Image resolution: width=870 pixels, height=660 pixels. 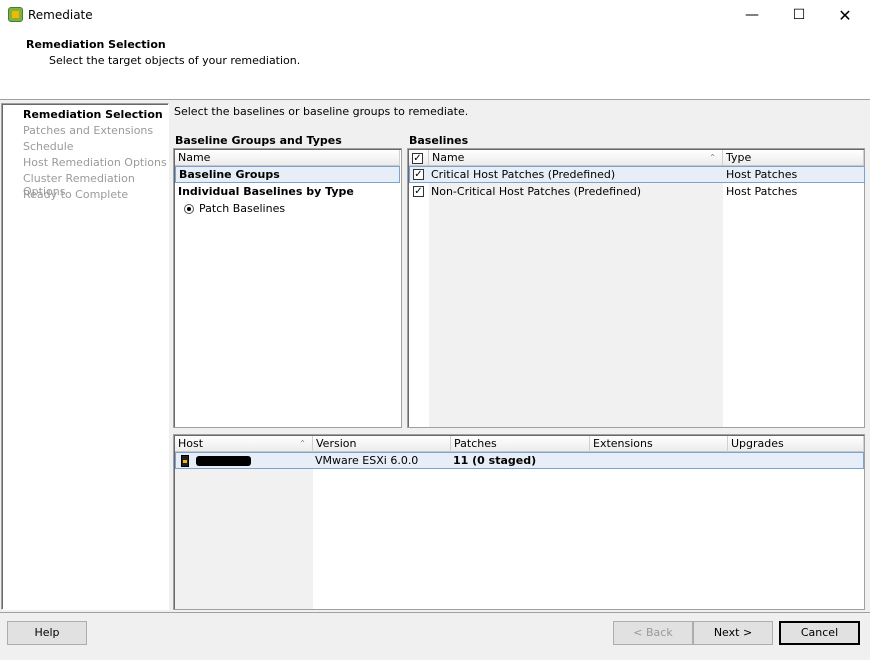 I want to click on baselines-title: Baselines, so click(x=439, y=140).